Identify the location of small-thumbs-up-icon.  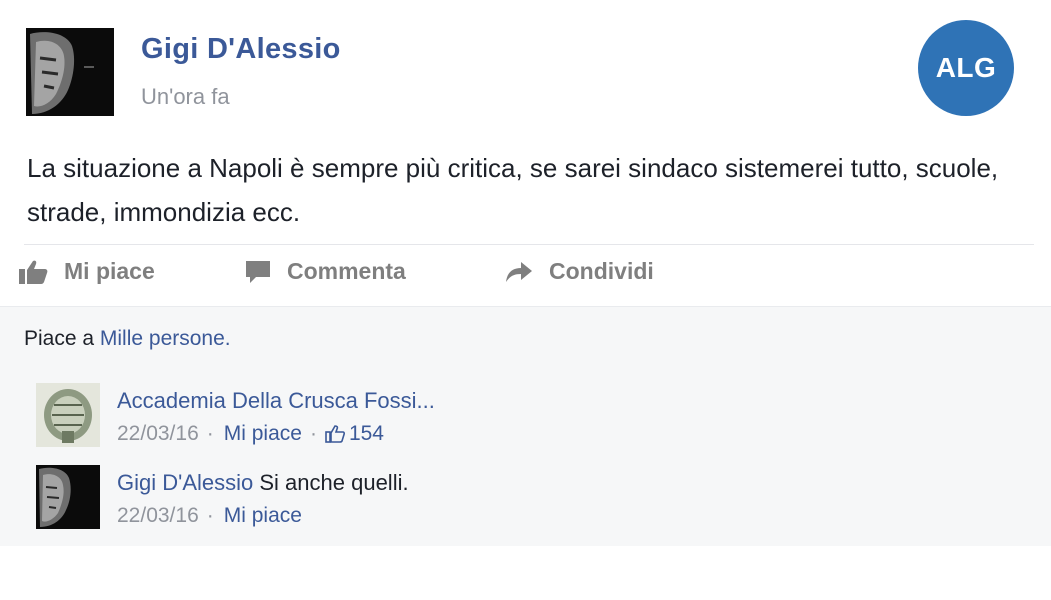
(335, 434).